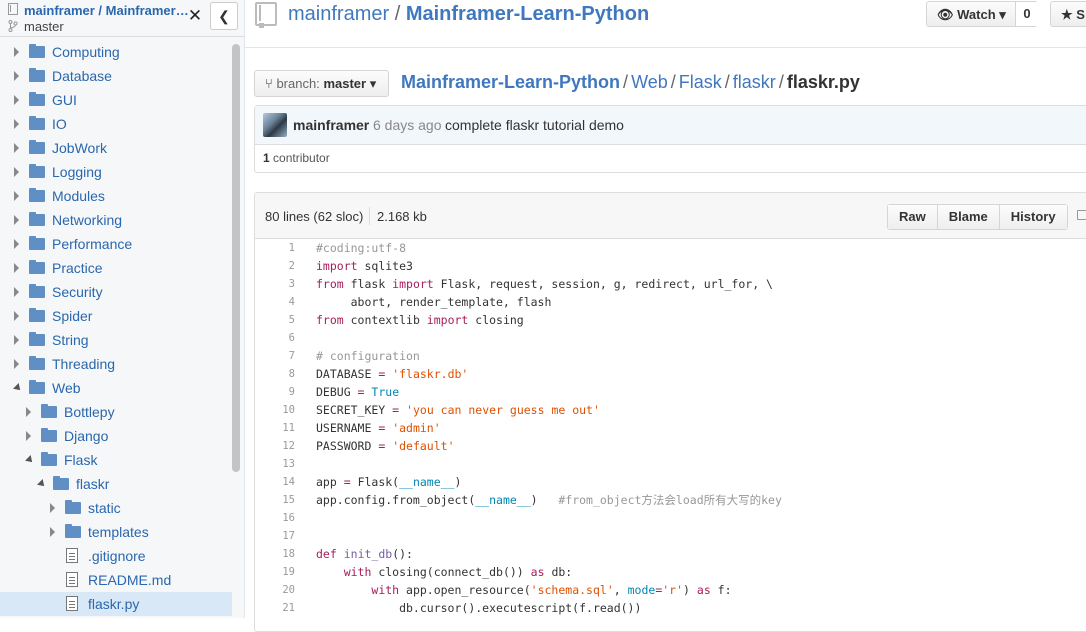 Image resolution: width=1086 pixels, height=632 pixels. Describe the element at coordinates (296, 158) in the screenshot. I see `contributors-info: 1 contributor` at that location.